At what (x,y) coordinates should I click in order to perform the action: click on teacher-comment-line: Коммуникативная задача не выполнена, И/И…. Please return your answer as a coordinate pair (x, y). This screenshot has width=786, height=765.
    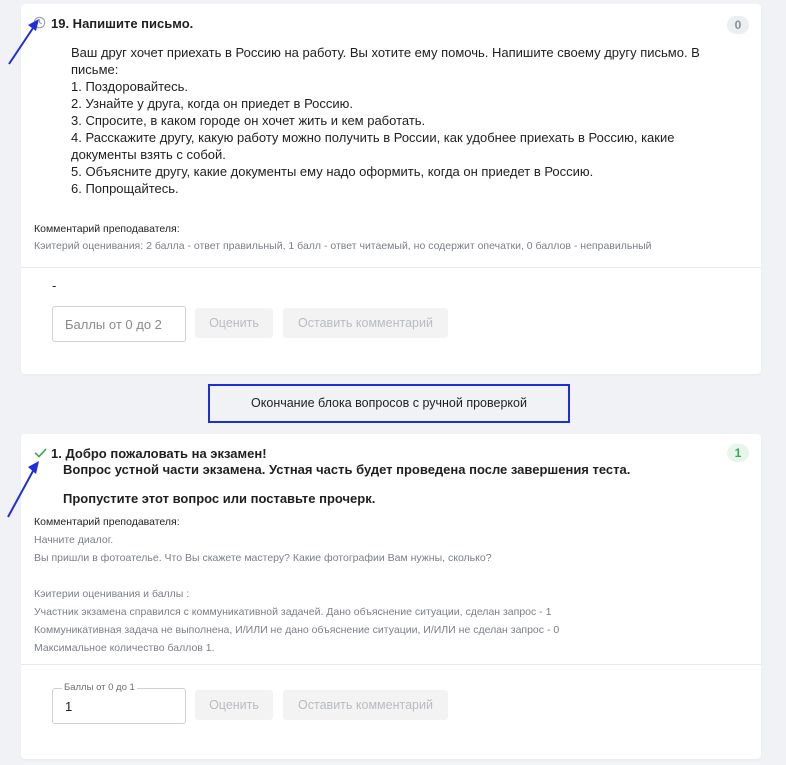
    Looking at the image, I should click on (297, 630).